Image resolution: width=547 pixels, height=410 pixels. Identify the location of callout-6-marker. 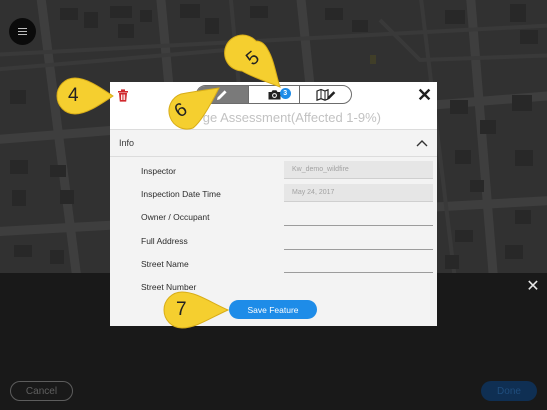
(194, 108).